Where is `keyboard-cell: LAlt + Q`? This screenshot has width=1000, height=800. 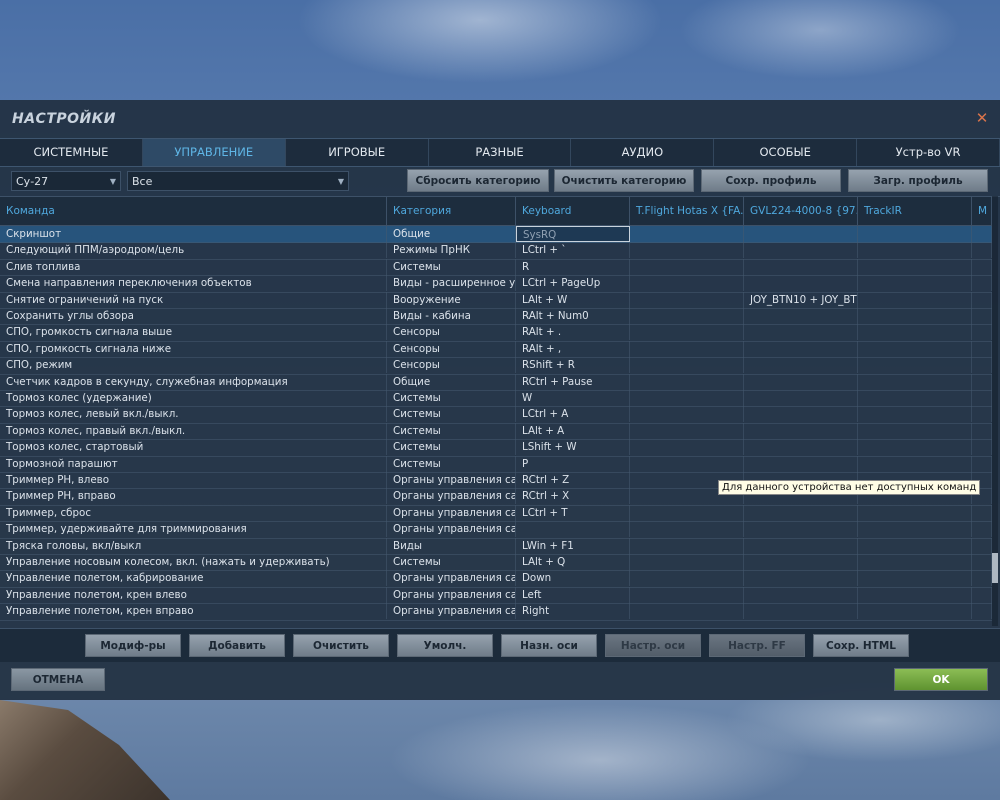
keyboard-cell: LAlt + Q is located at coordinates (573, 562).